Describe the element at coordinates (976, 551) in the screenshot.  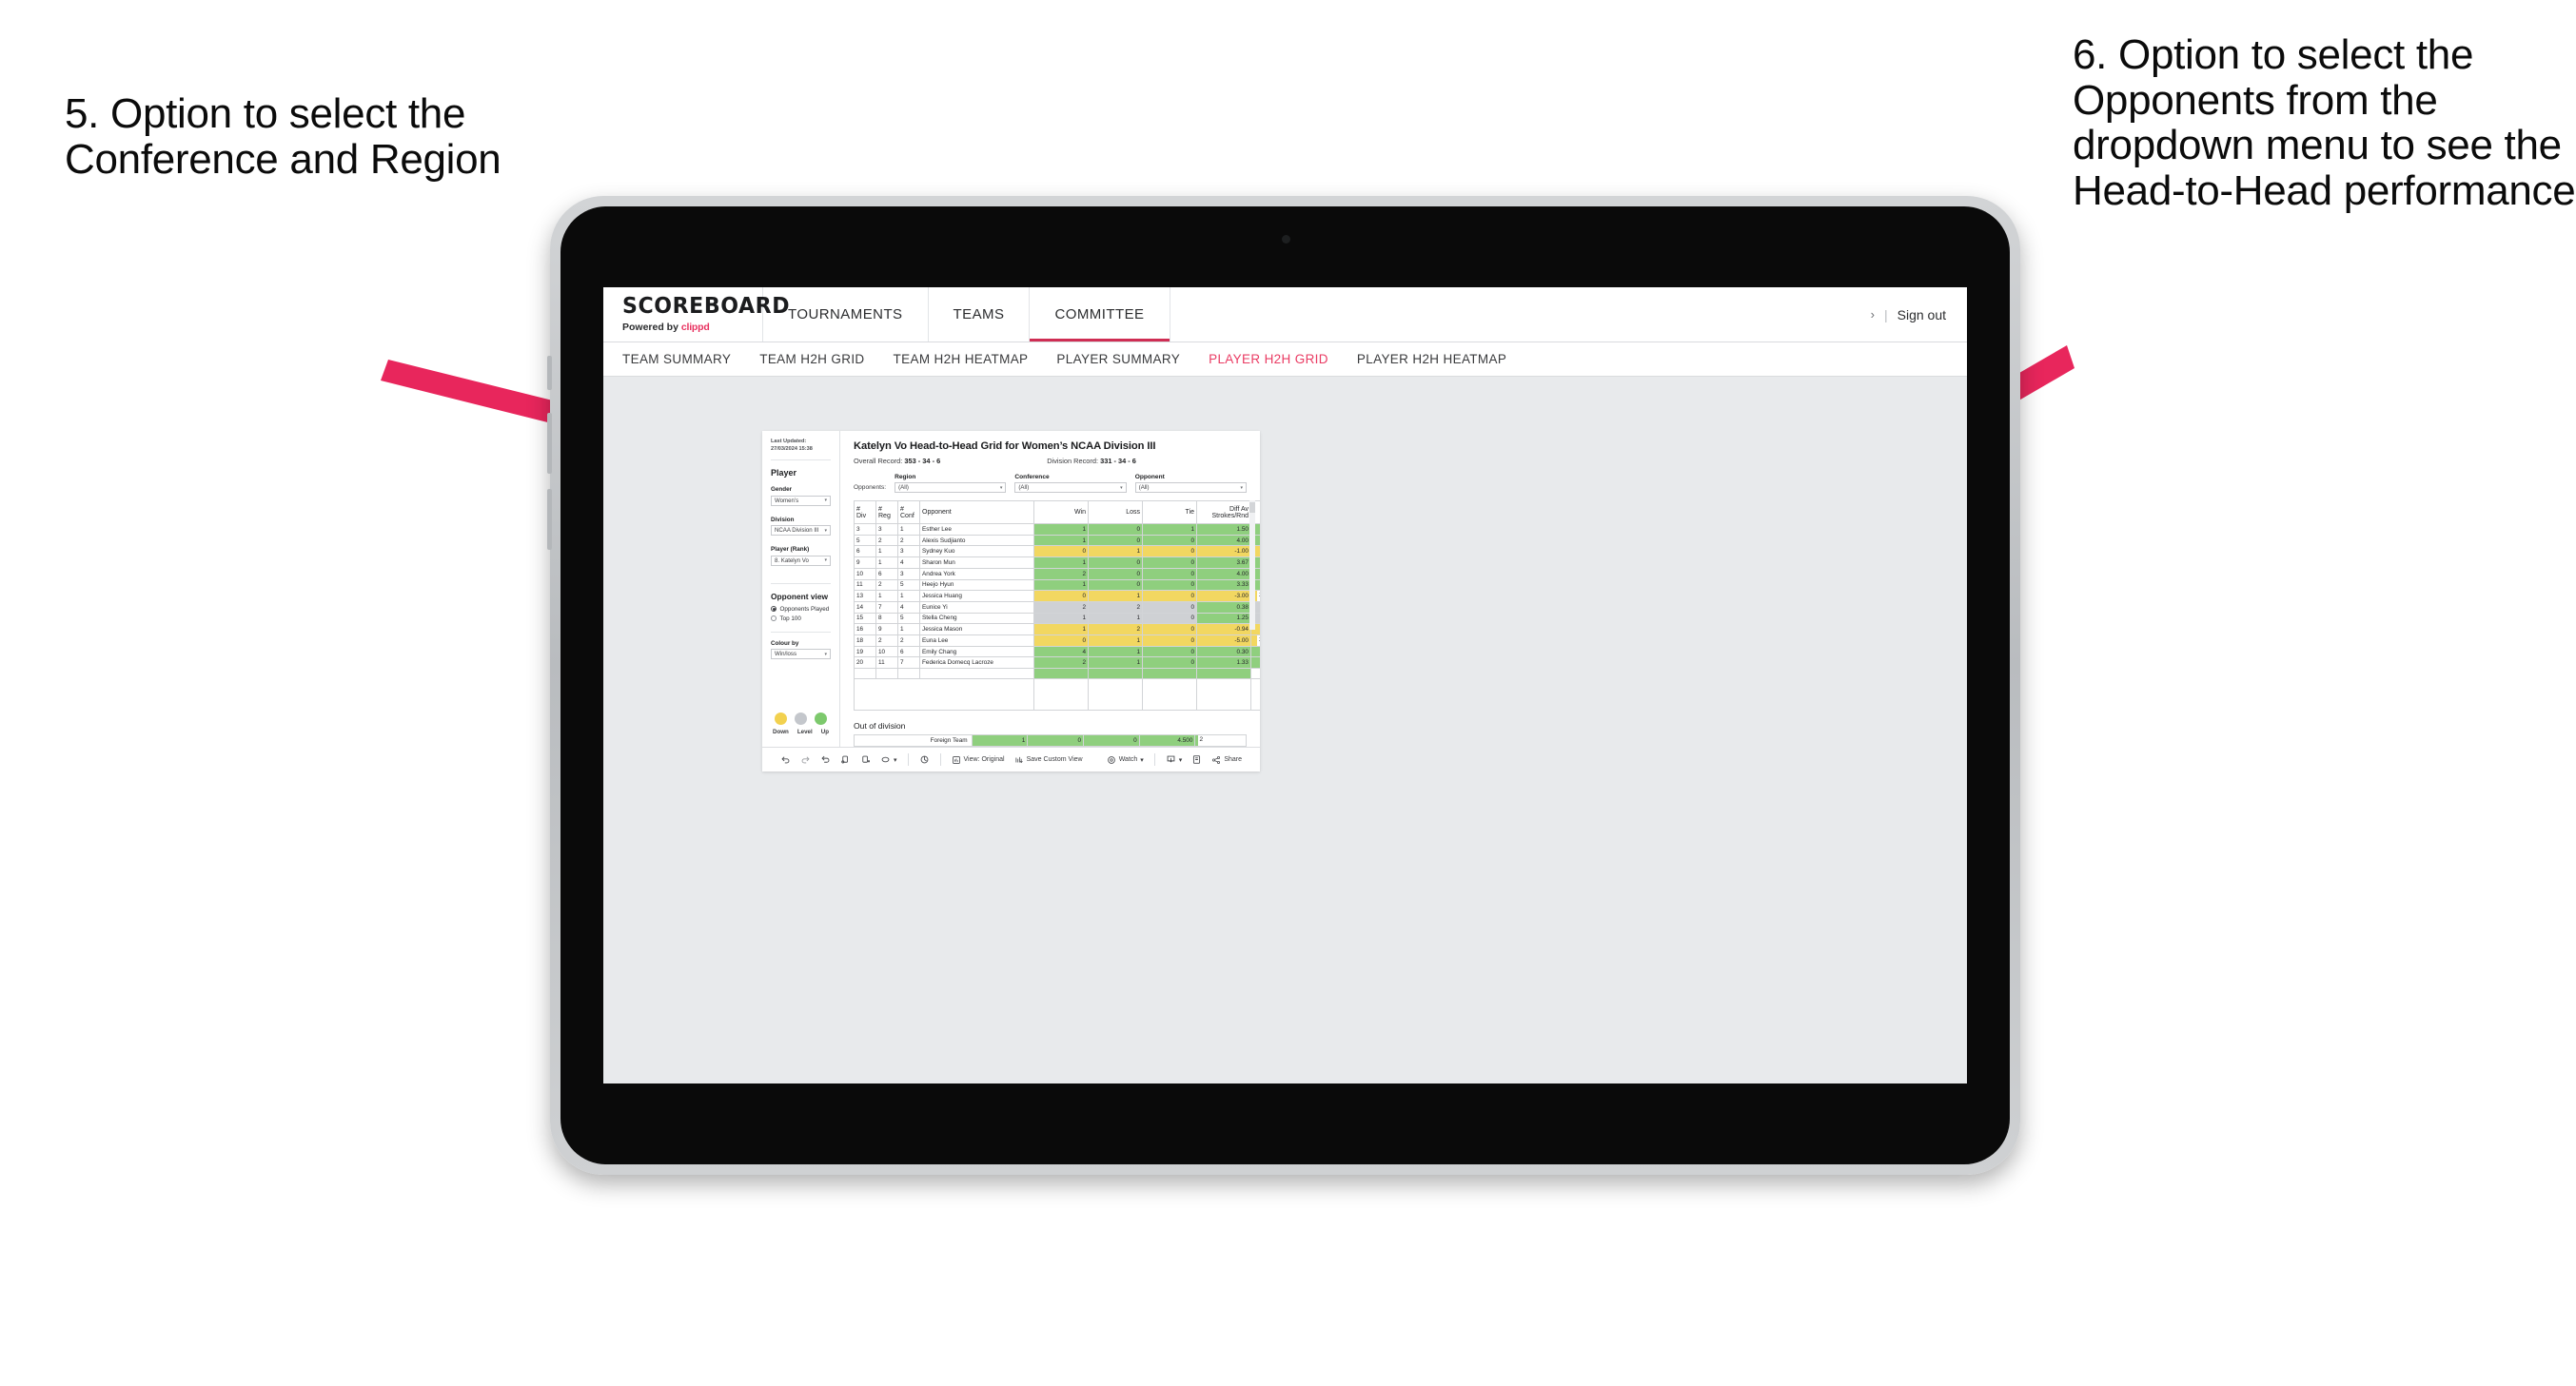
I see `cell-opponent: Sydney Kuo` at that location.